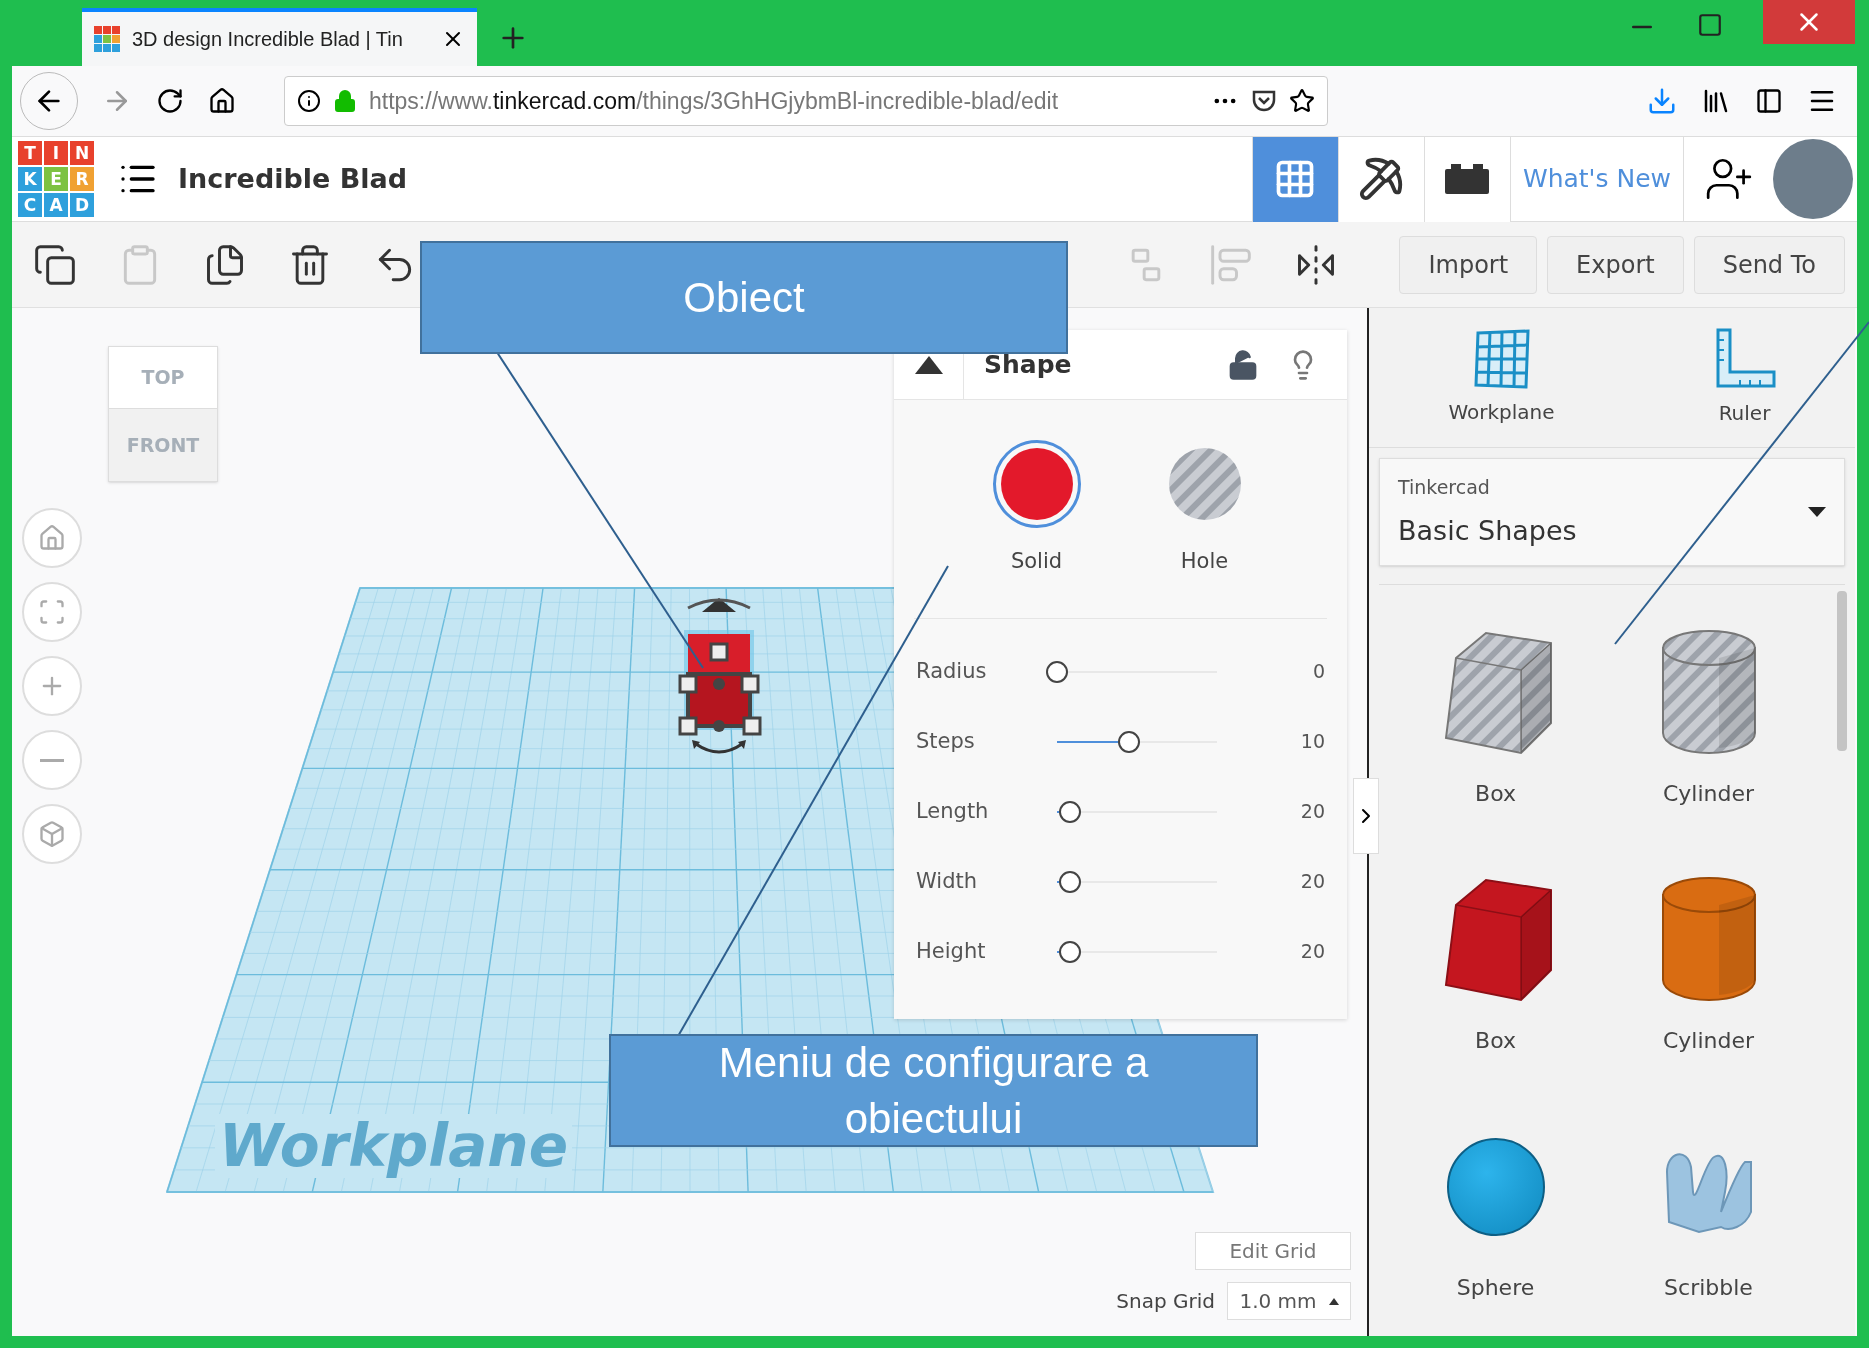 The height and width of the screenshot is (1348, 1869). What do you see at coordinates (1809, 22) in the screenshot?
I see `close-window-button` at bounding box center [1809, 22].